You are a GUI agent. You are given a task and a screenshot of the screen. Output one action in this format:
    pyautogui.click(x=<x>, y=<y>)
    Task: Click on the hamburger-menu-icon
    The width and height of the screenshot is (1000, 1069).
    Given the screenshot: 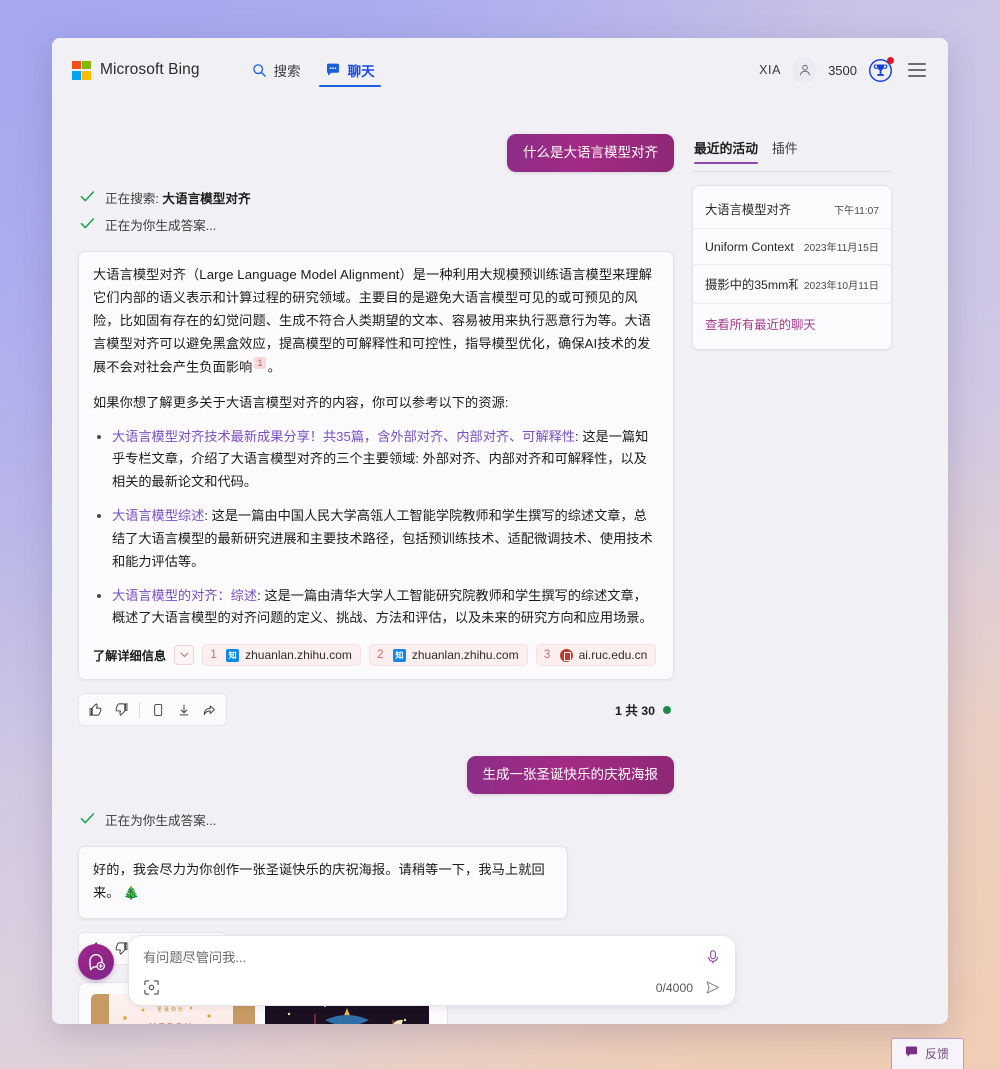 What is the action you would take?
    pyautogui.click(x=917, y=70)
    